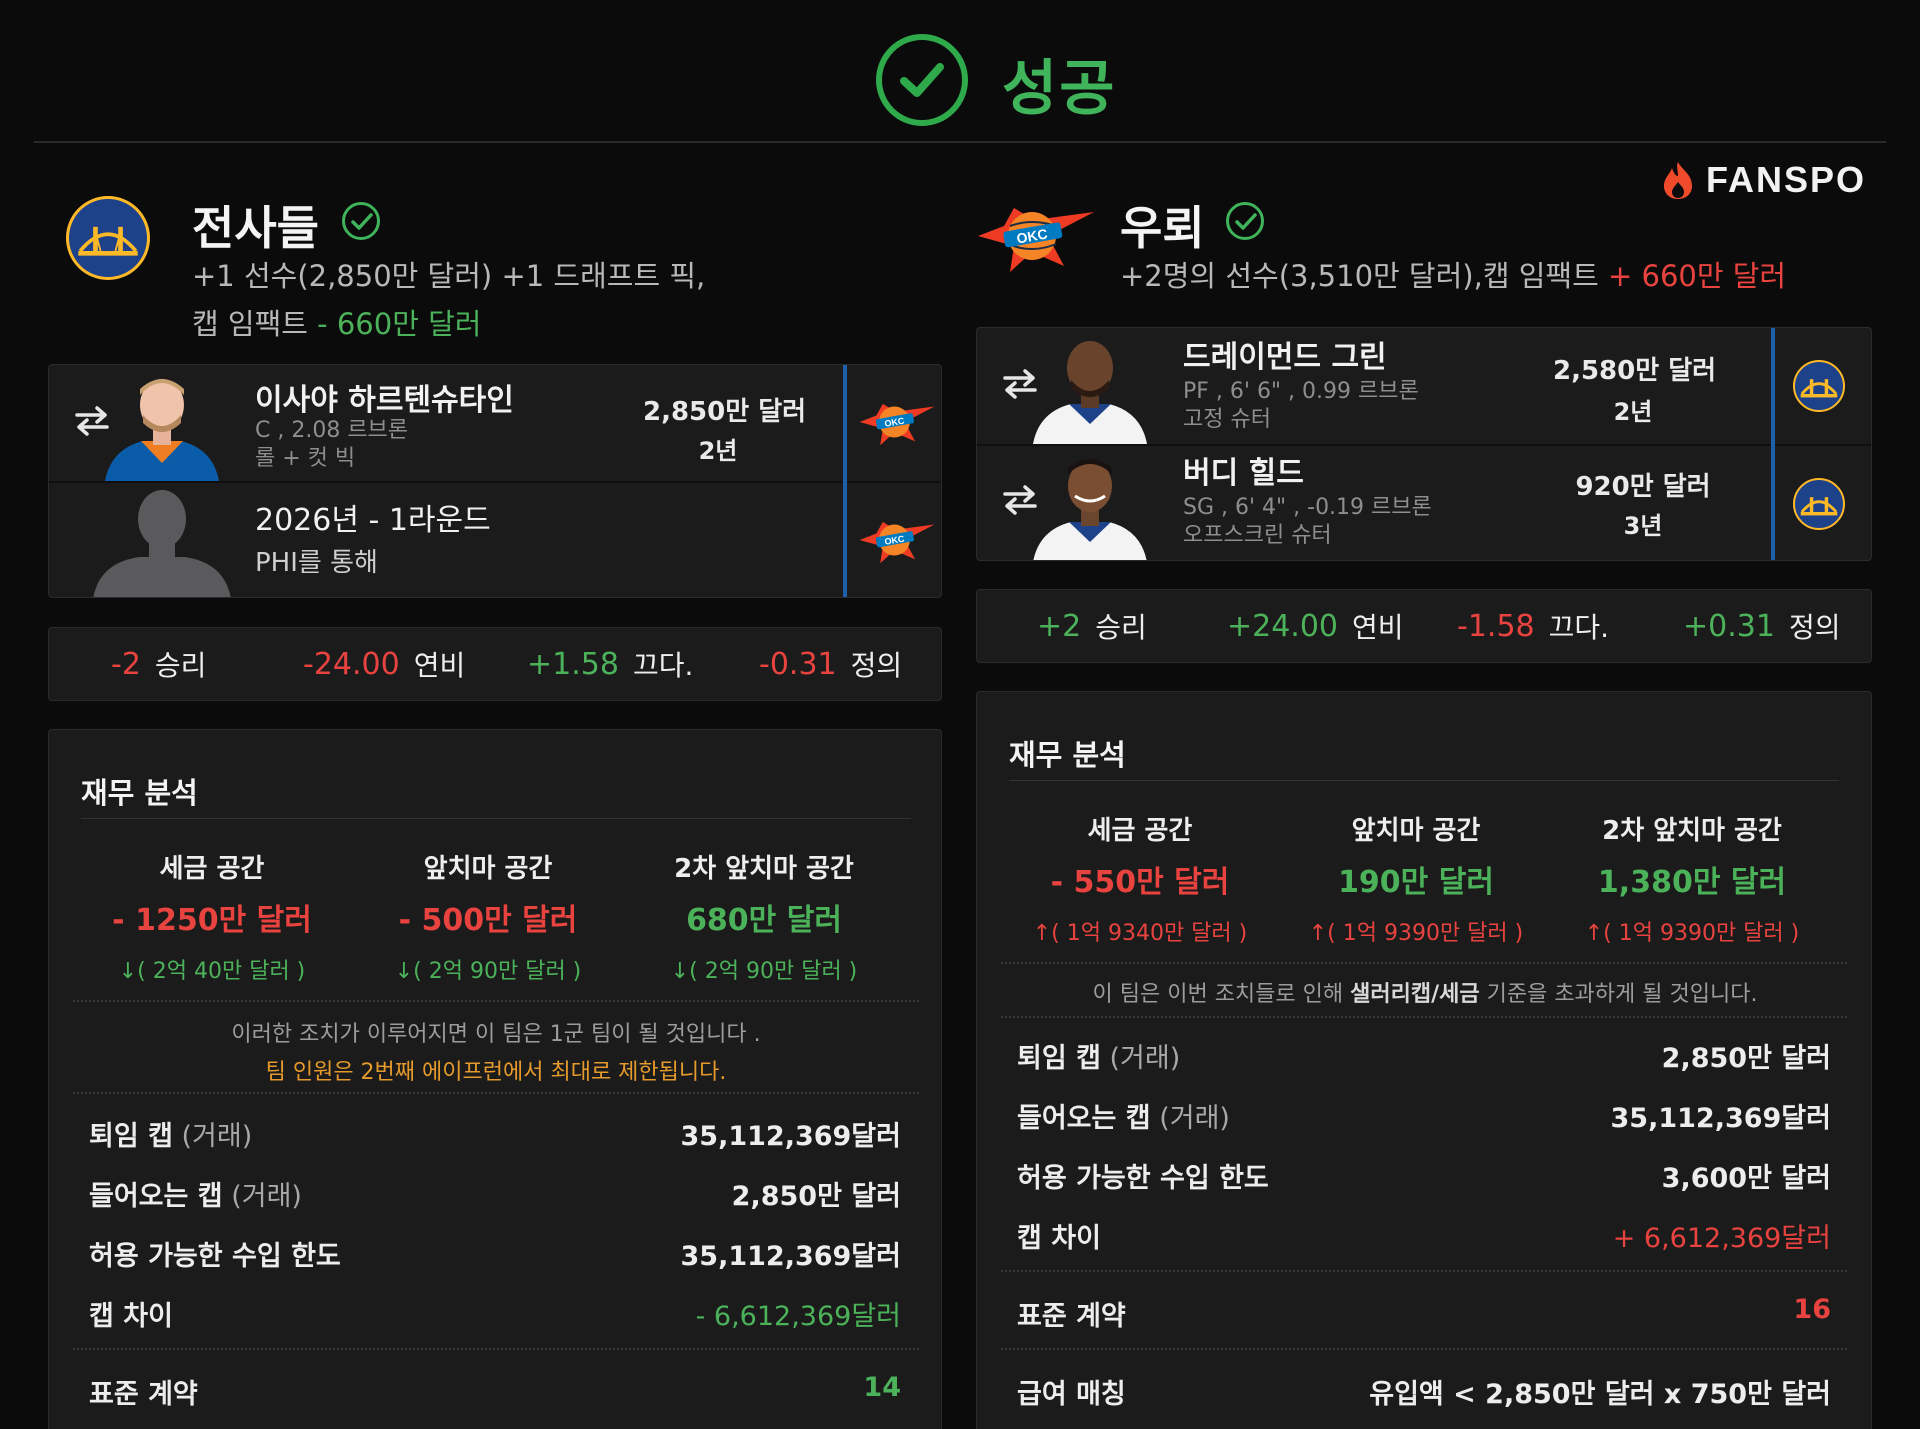  What do you see at coordinates (305, 458) in the screenshot?
I see `player-role: 롤 + 컷 빅` at bounding box center [305, 458].